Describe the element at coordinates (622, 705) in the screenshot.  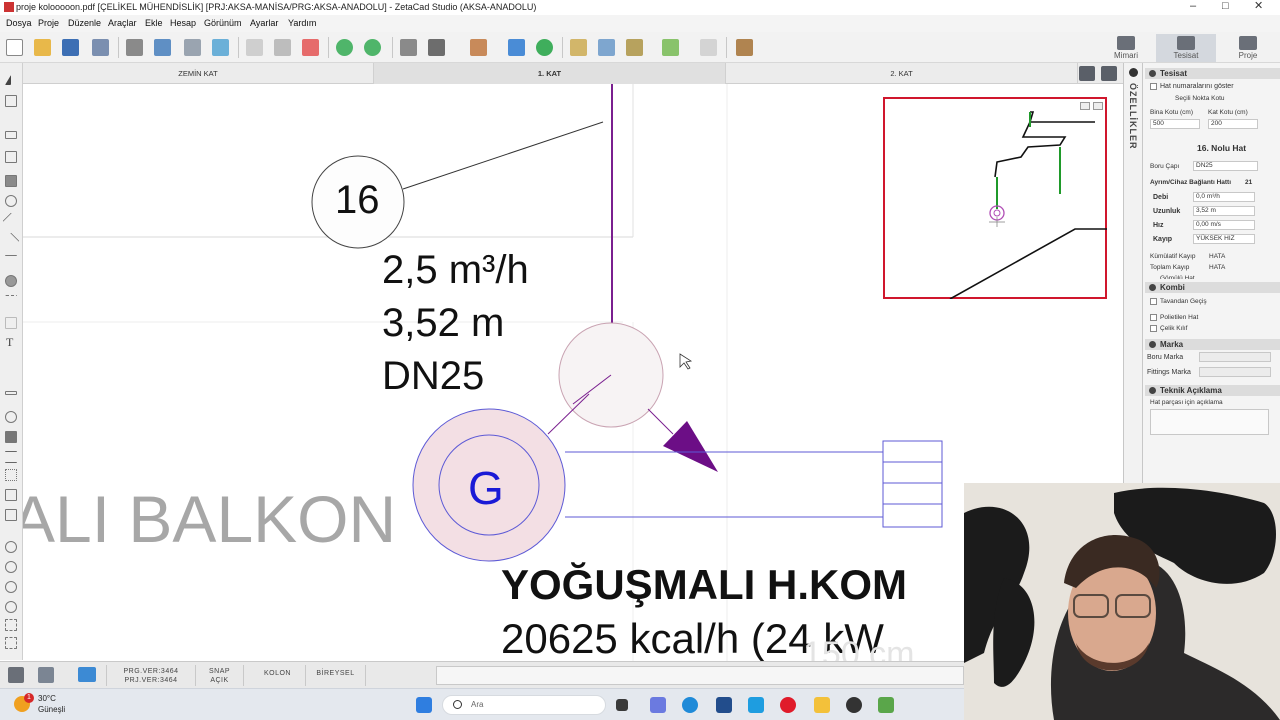
I see `task-view-icon` at that location.